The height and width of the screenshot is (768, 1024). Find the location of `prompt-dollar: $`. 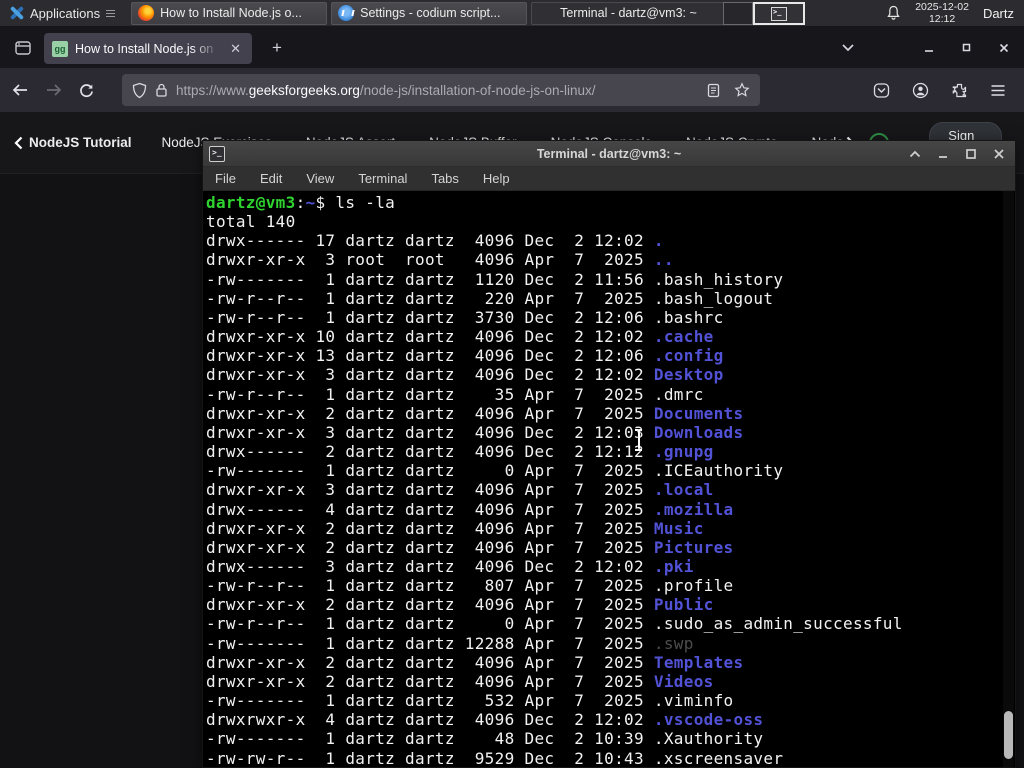

prompt-dollar: $ is located at coordinates (325, 202).